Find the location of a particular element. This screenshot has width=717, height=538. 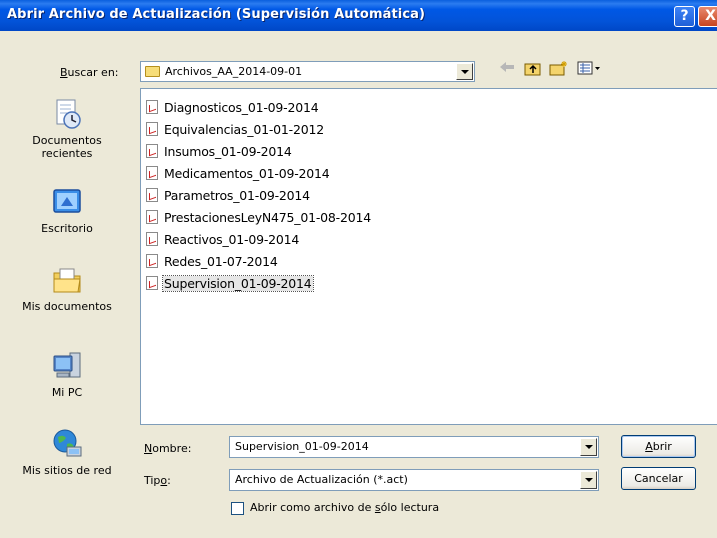

back-button is located at coordinates (507, 70).